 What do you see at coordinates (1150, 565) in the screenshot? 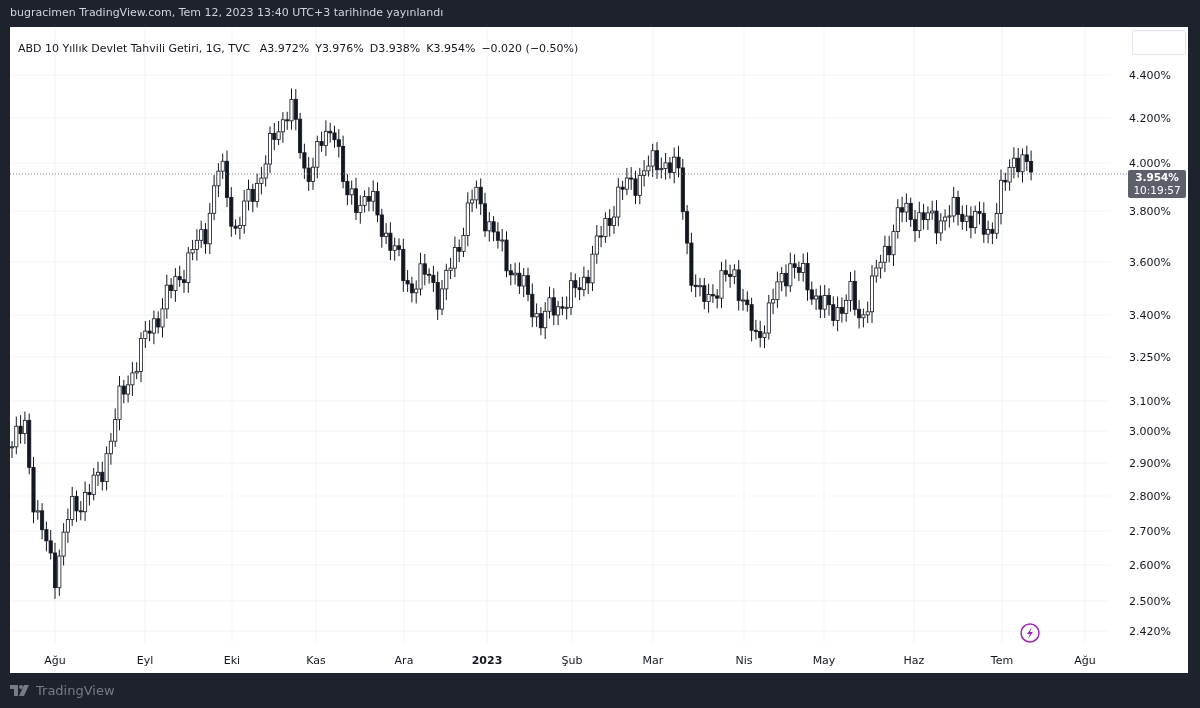
I see `price-tick: 2.600%` at bounding box center [1150, 565].